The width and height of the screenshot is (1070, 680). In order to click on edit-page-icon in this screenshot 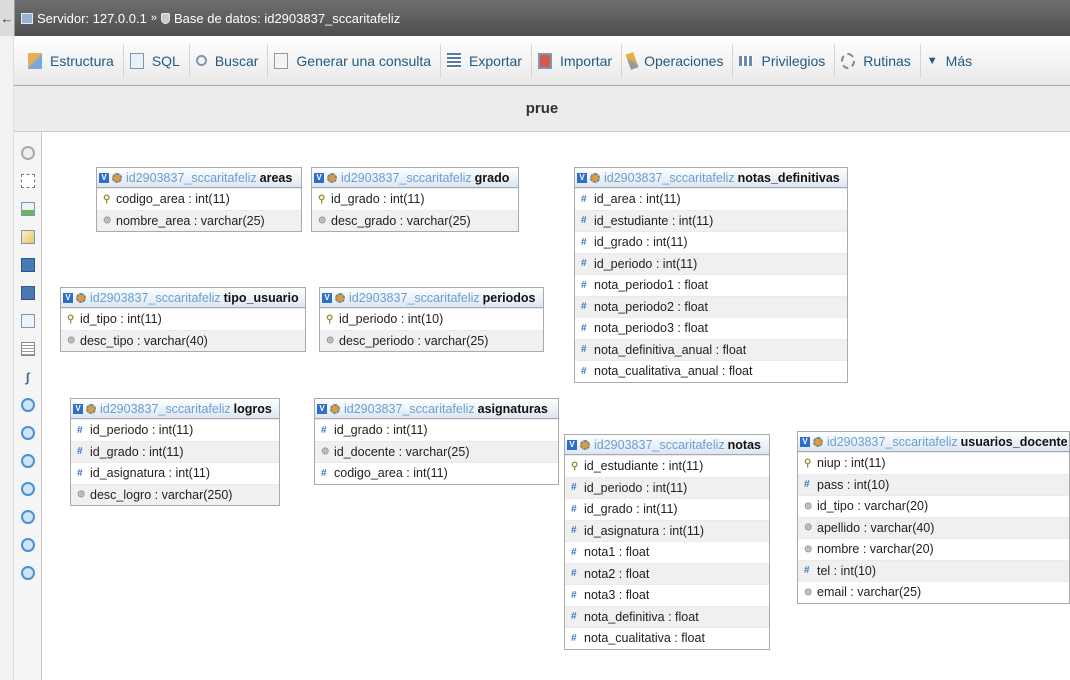, I will do `click(27, 237)`.